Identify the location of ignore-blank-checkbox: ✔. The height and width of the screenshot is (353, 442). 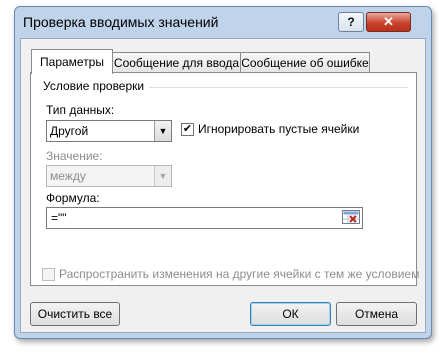
(187, 129).